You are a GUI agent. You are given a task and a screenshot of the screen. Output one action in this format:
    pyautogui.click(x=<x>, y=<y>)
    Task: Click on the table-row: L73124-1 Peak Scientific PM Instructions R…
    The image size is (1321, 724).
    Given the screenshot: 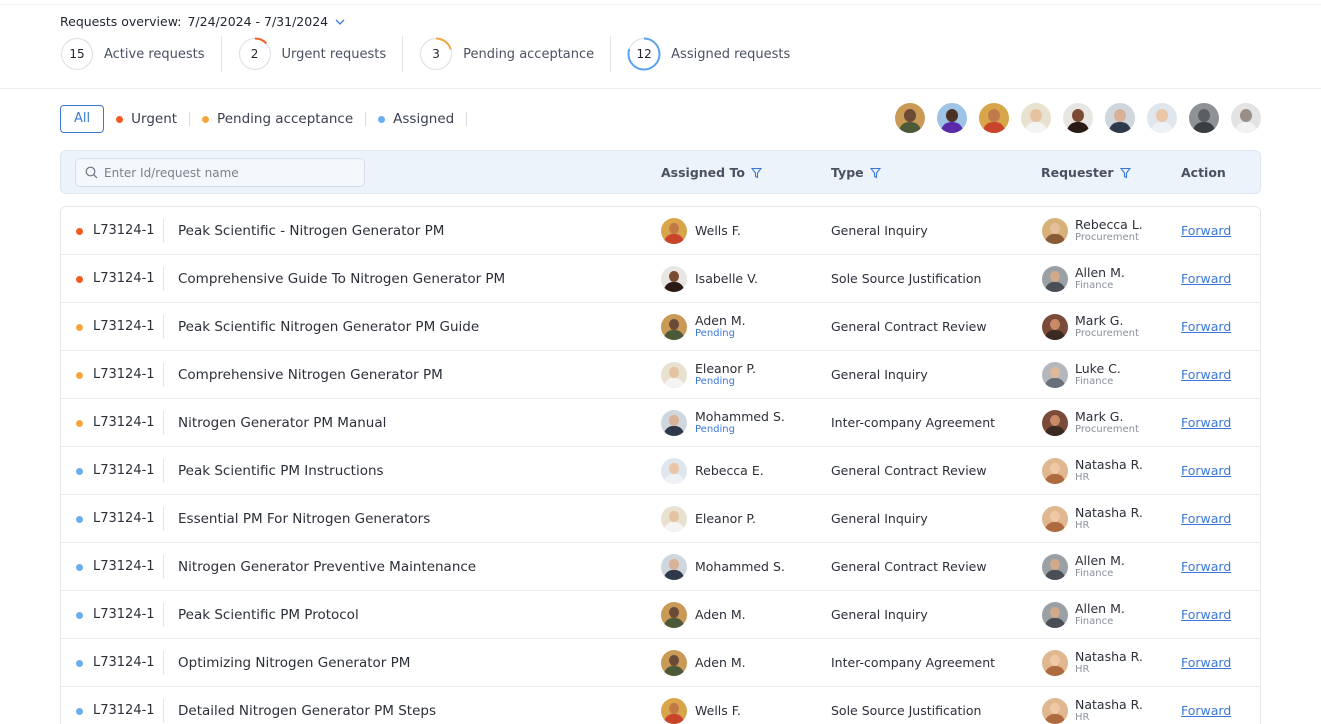 What is the action you would take?
    pyautogui.click(x=660, y=471)
    